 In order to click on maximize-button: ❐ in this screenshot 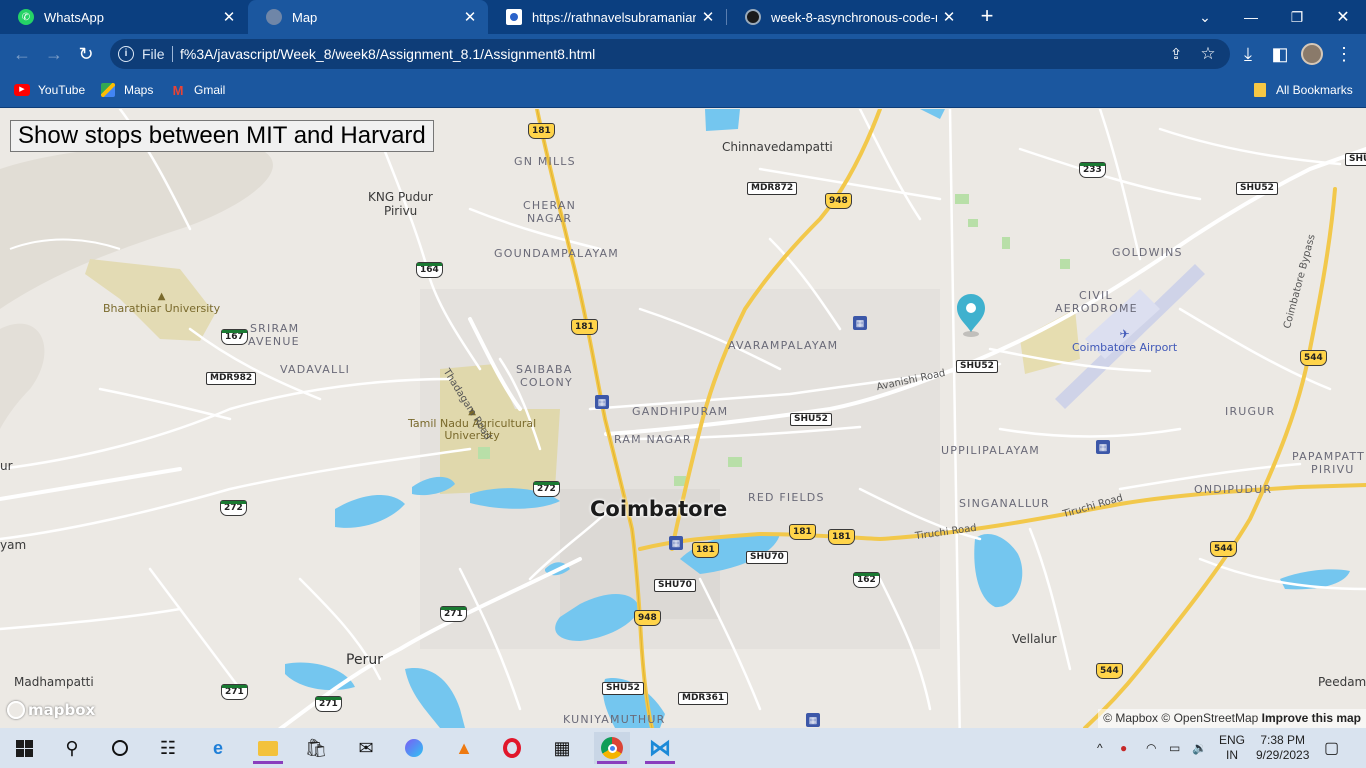, I will do `click(1297, 17)`.